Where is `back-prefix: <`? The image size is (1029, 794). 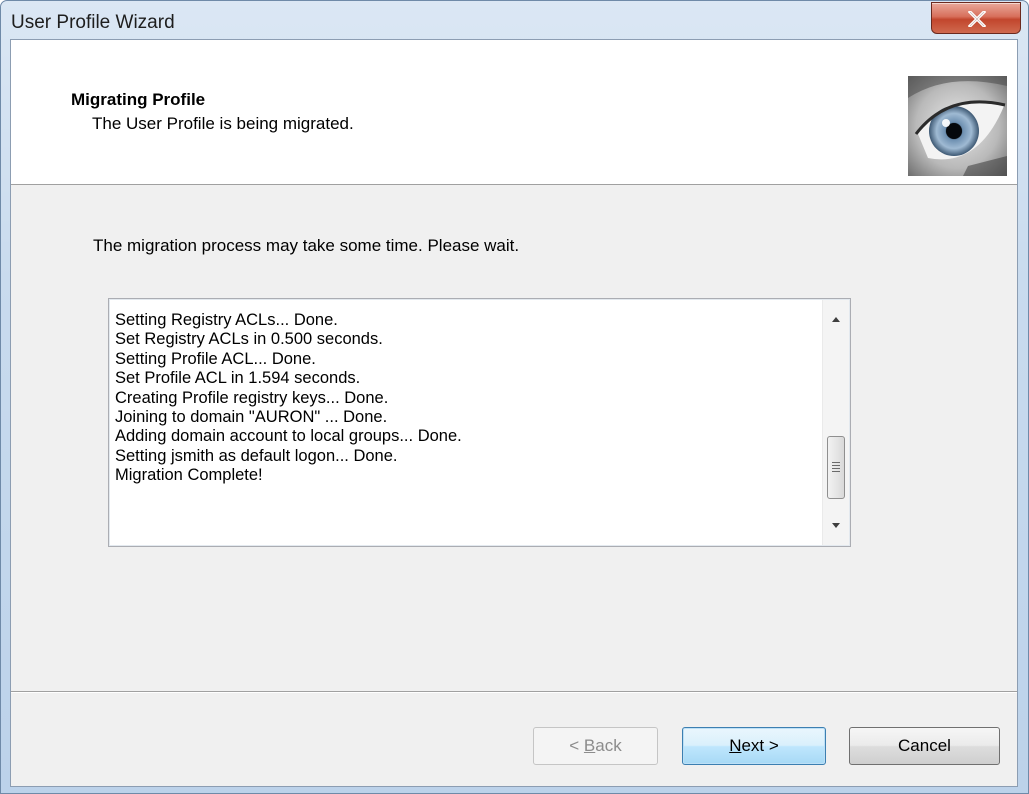 back-prefix: < is located at coordinates (576, 745).